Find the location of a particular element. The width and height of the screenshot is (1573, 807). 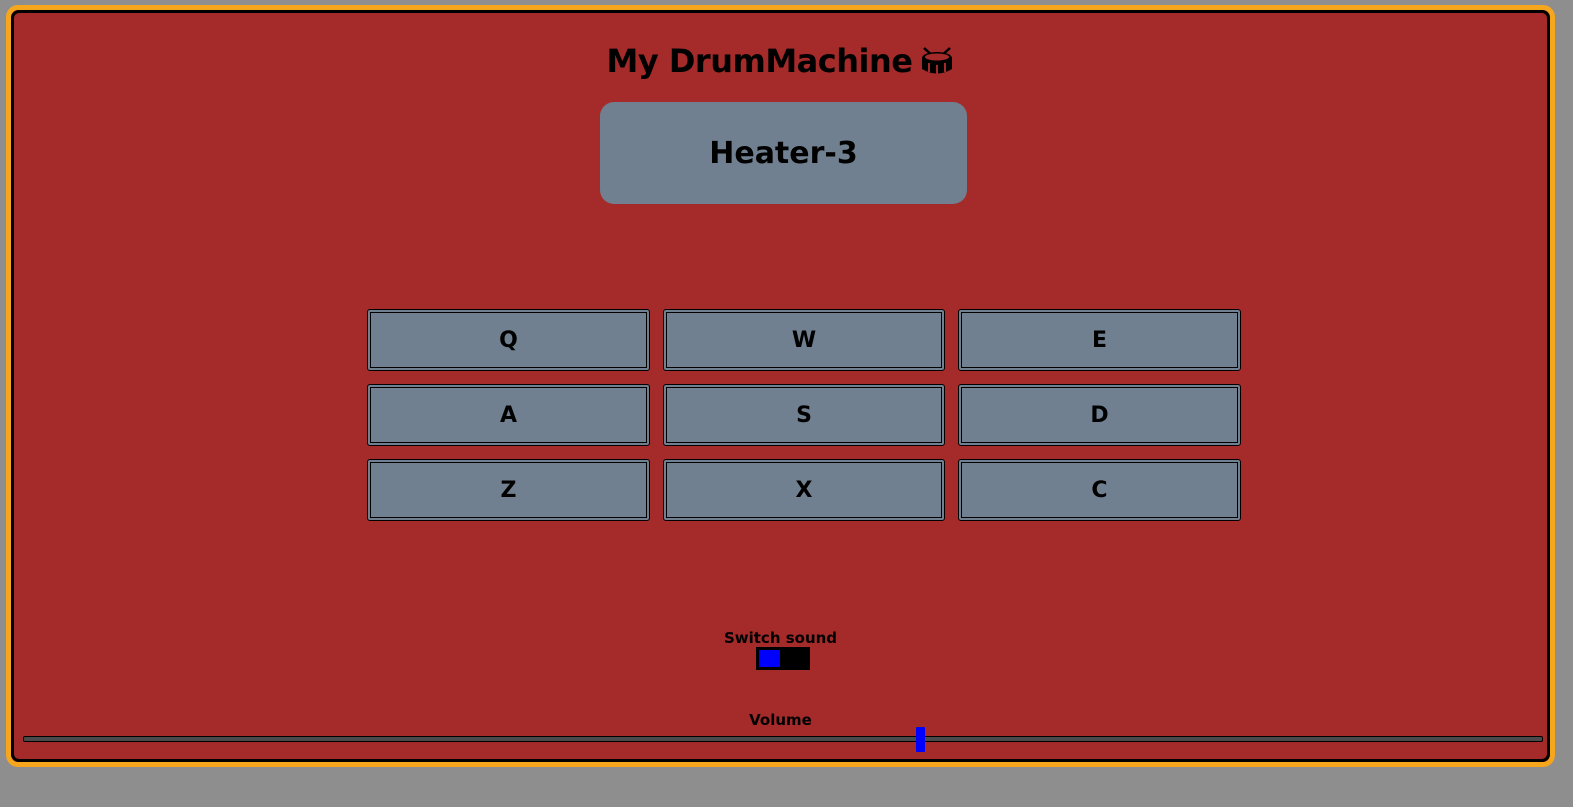

drum-pad-d: D is located at coordinates (1099, 415).